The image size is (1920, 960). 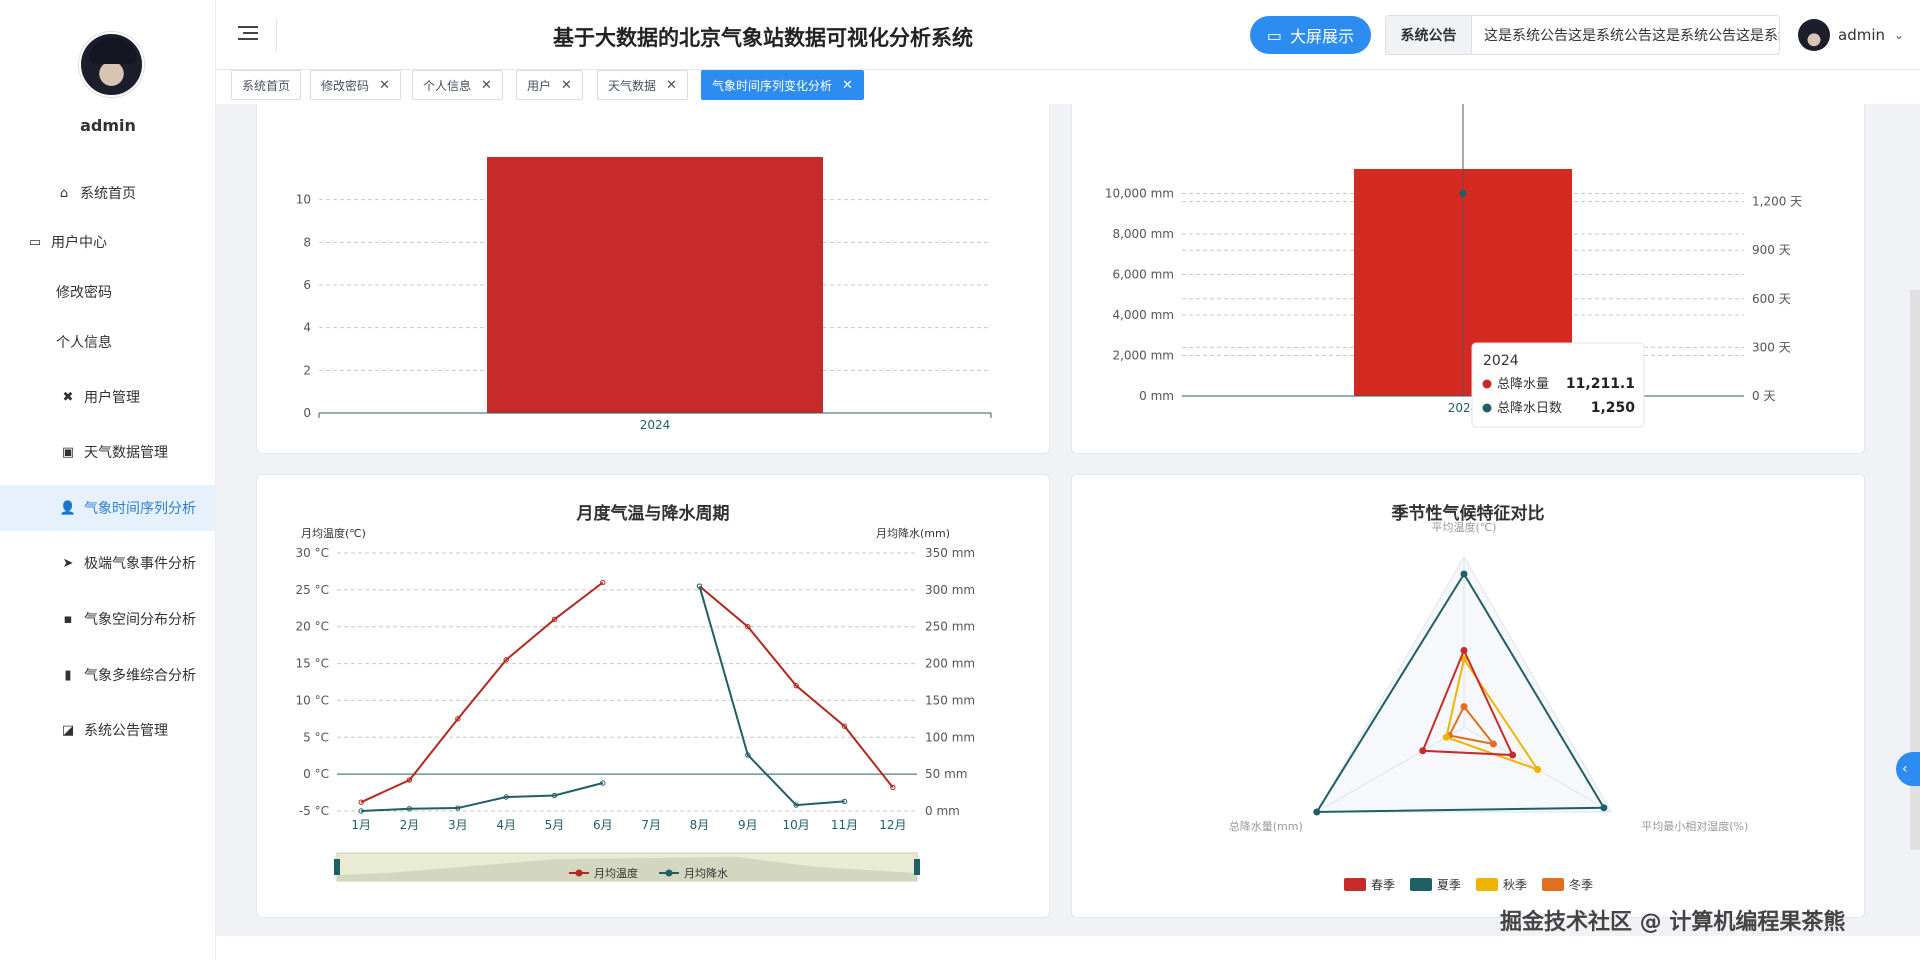 I want to click on tab-label: 气象时间序列变化分析, so click(x=772, y=85).